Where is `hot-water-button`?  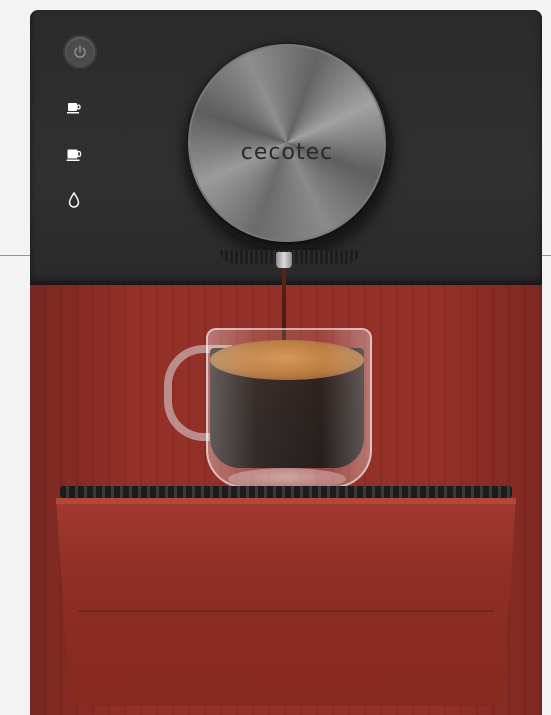
hot-water-button is located at coordinates (74, 200).